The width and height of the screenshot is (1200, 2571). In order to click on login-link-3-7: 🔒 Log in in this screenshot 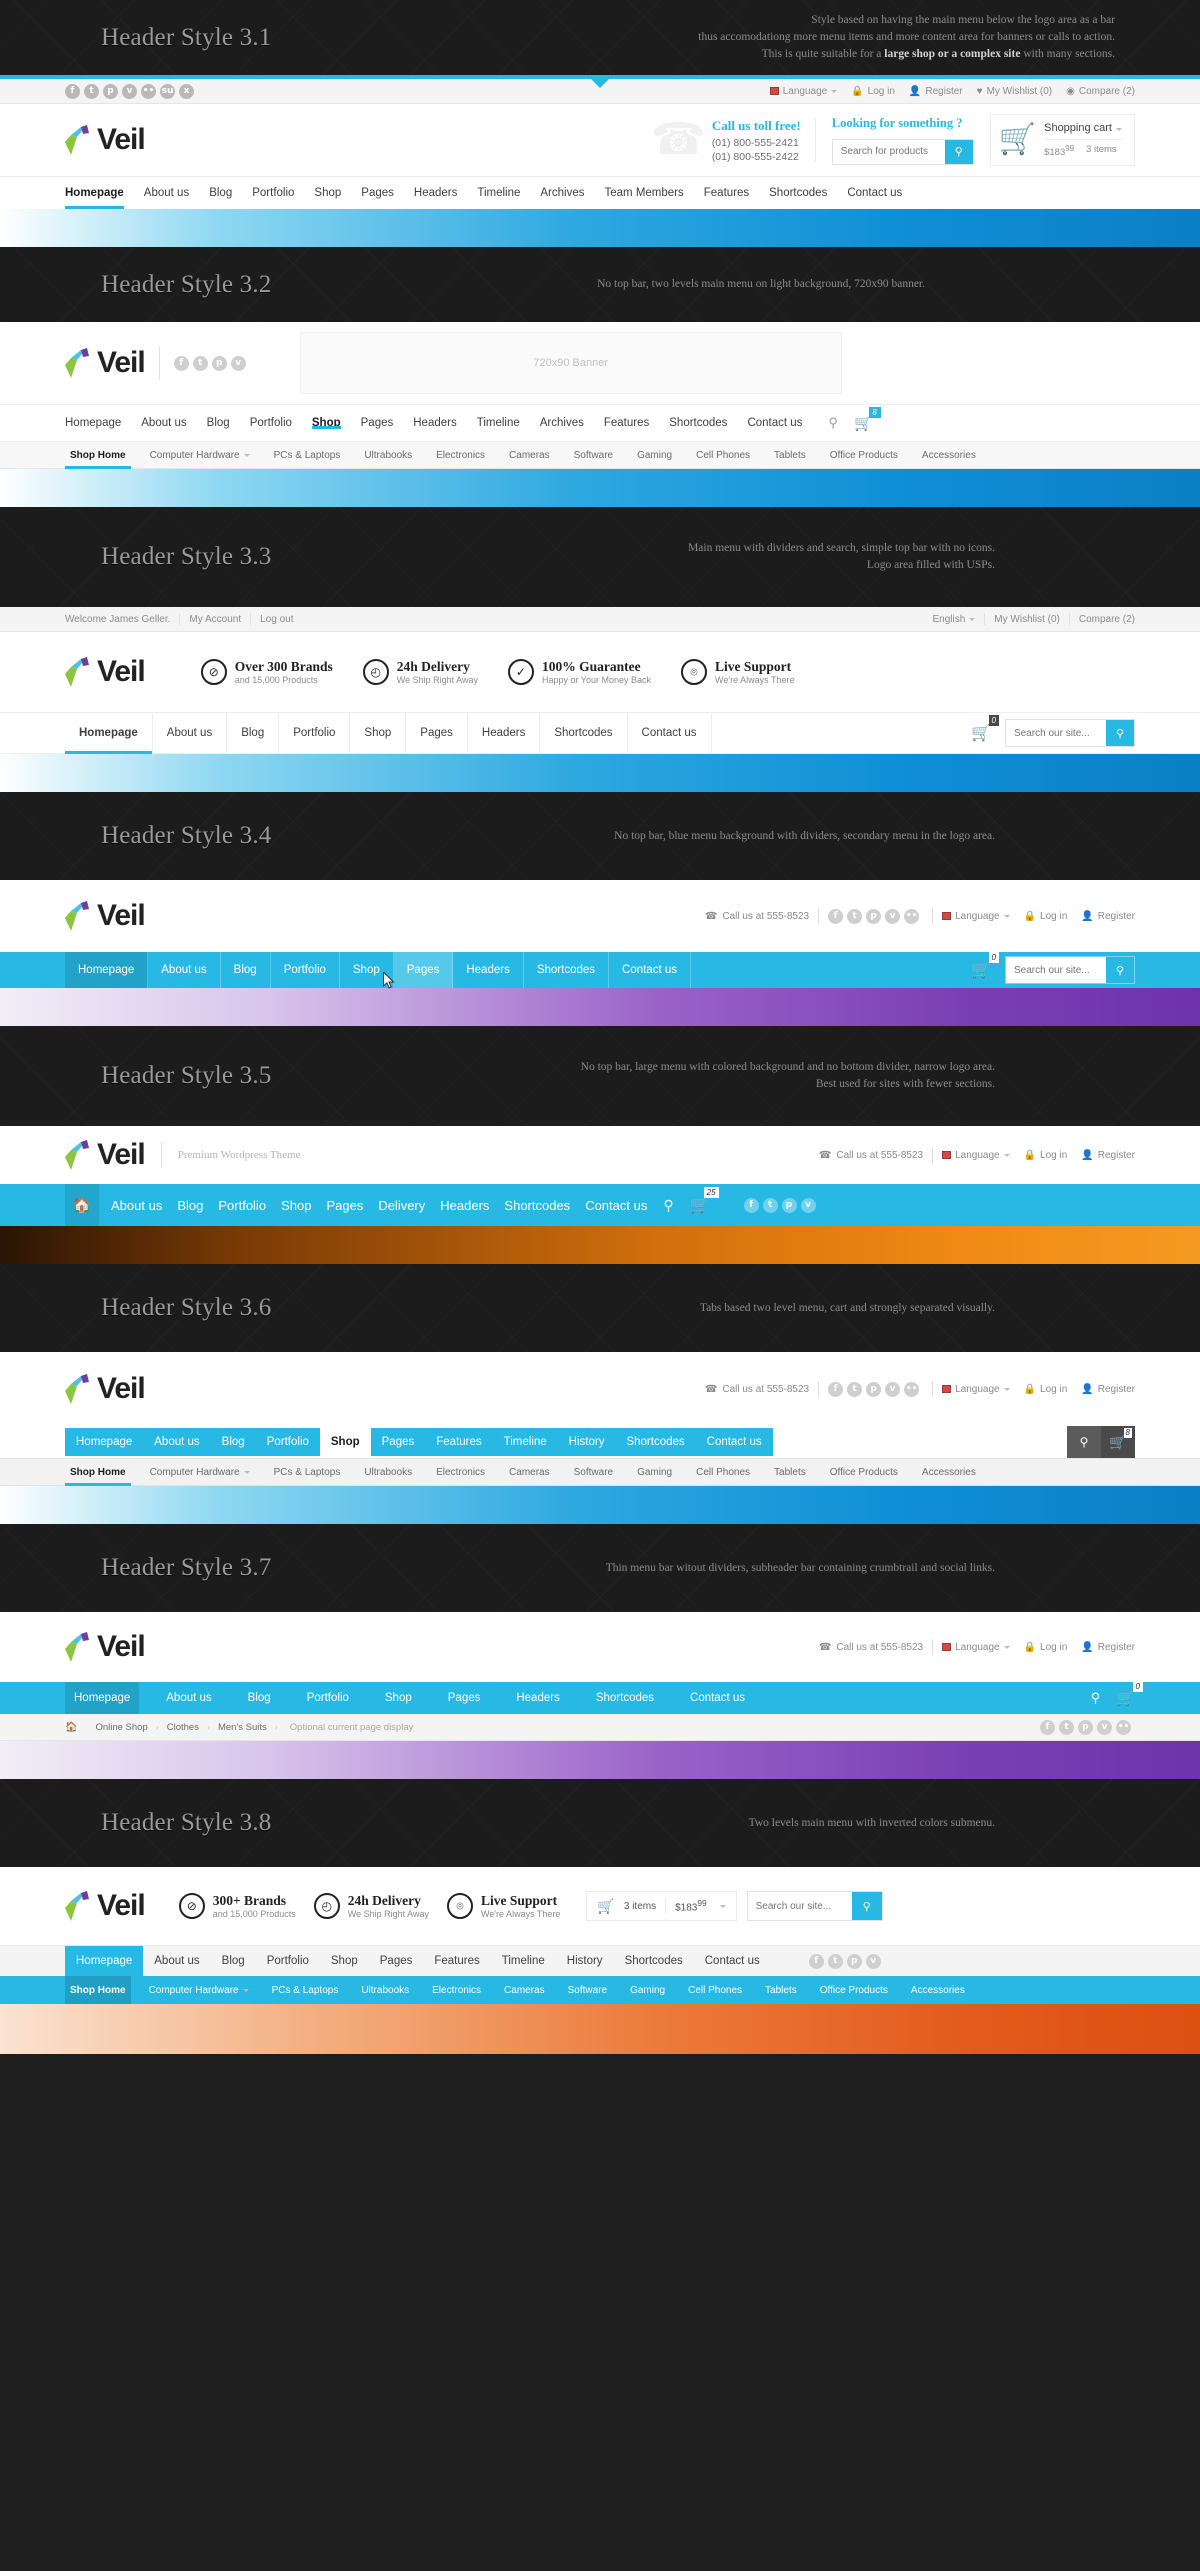, I will do `click(1046, 1647)`.